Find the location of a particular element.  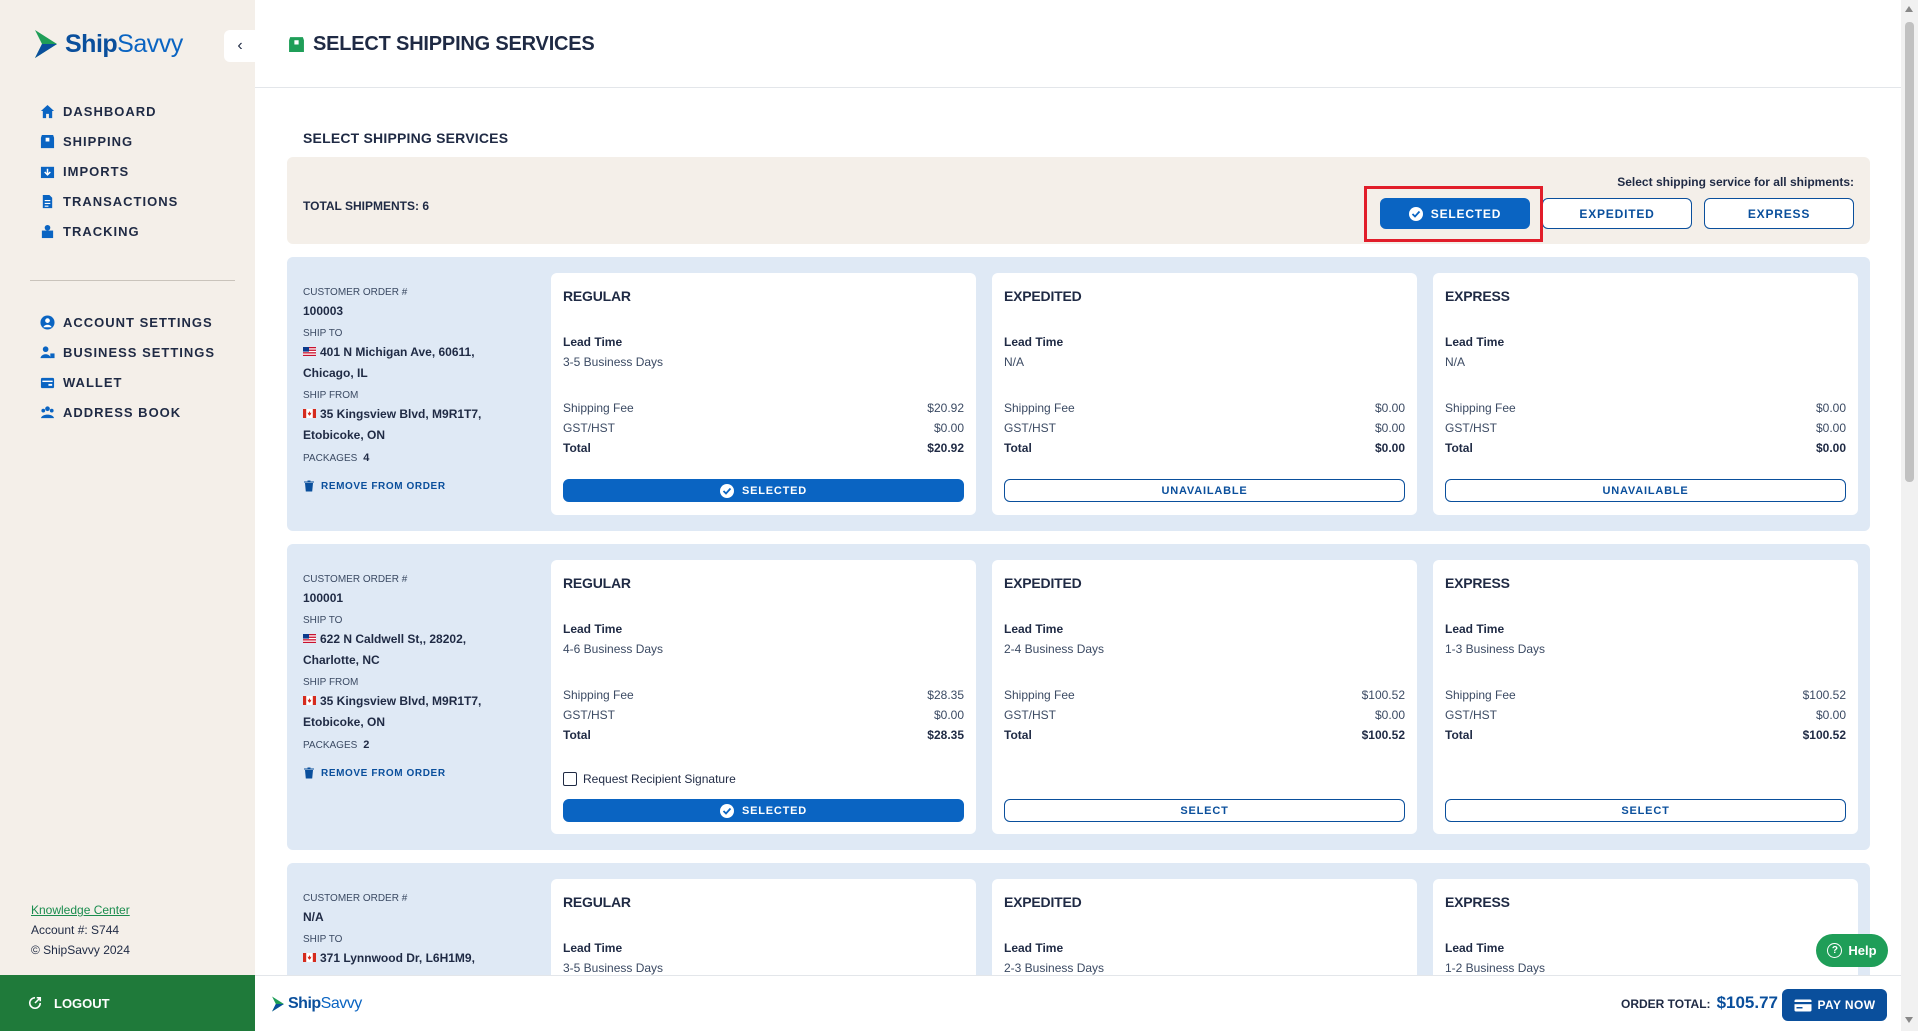

shipsavvy-logo: ShipSavvy is located at coordinates (108, 44).